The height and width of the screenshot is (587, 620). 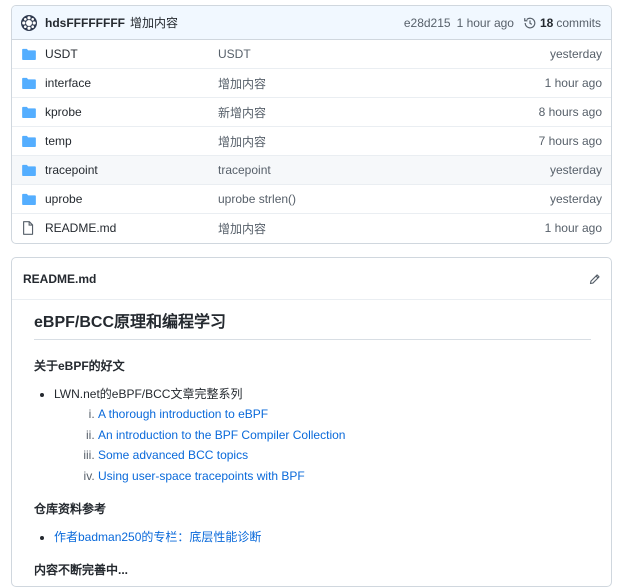 What do you see at coordinates (131, 141) in the screenshot?
I see `file-name-link: temp` at bounding box center [131, 141].